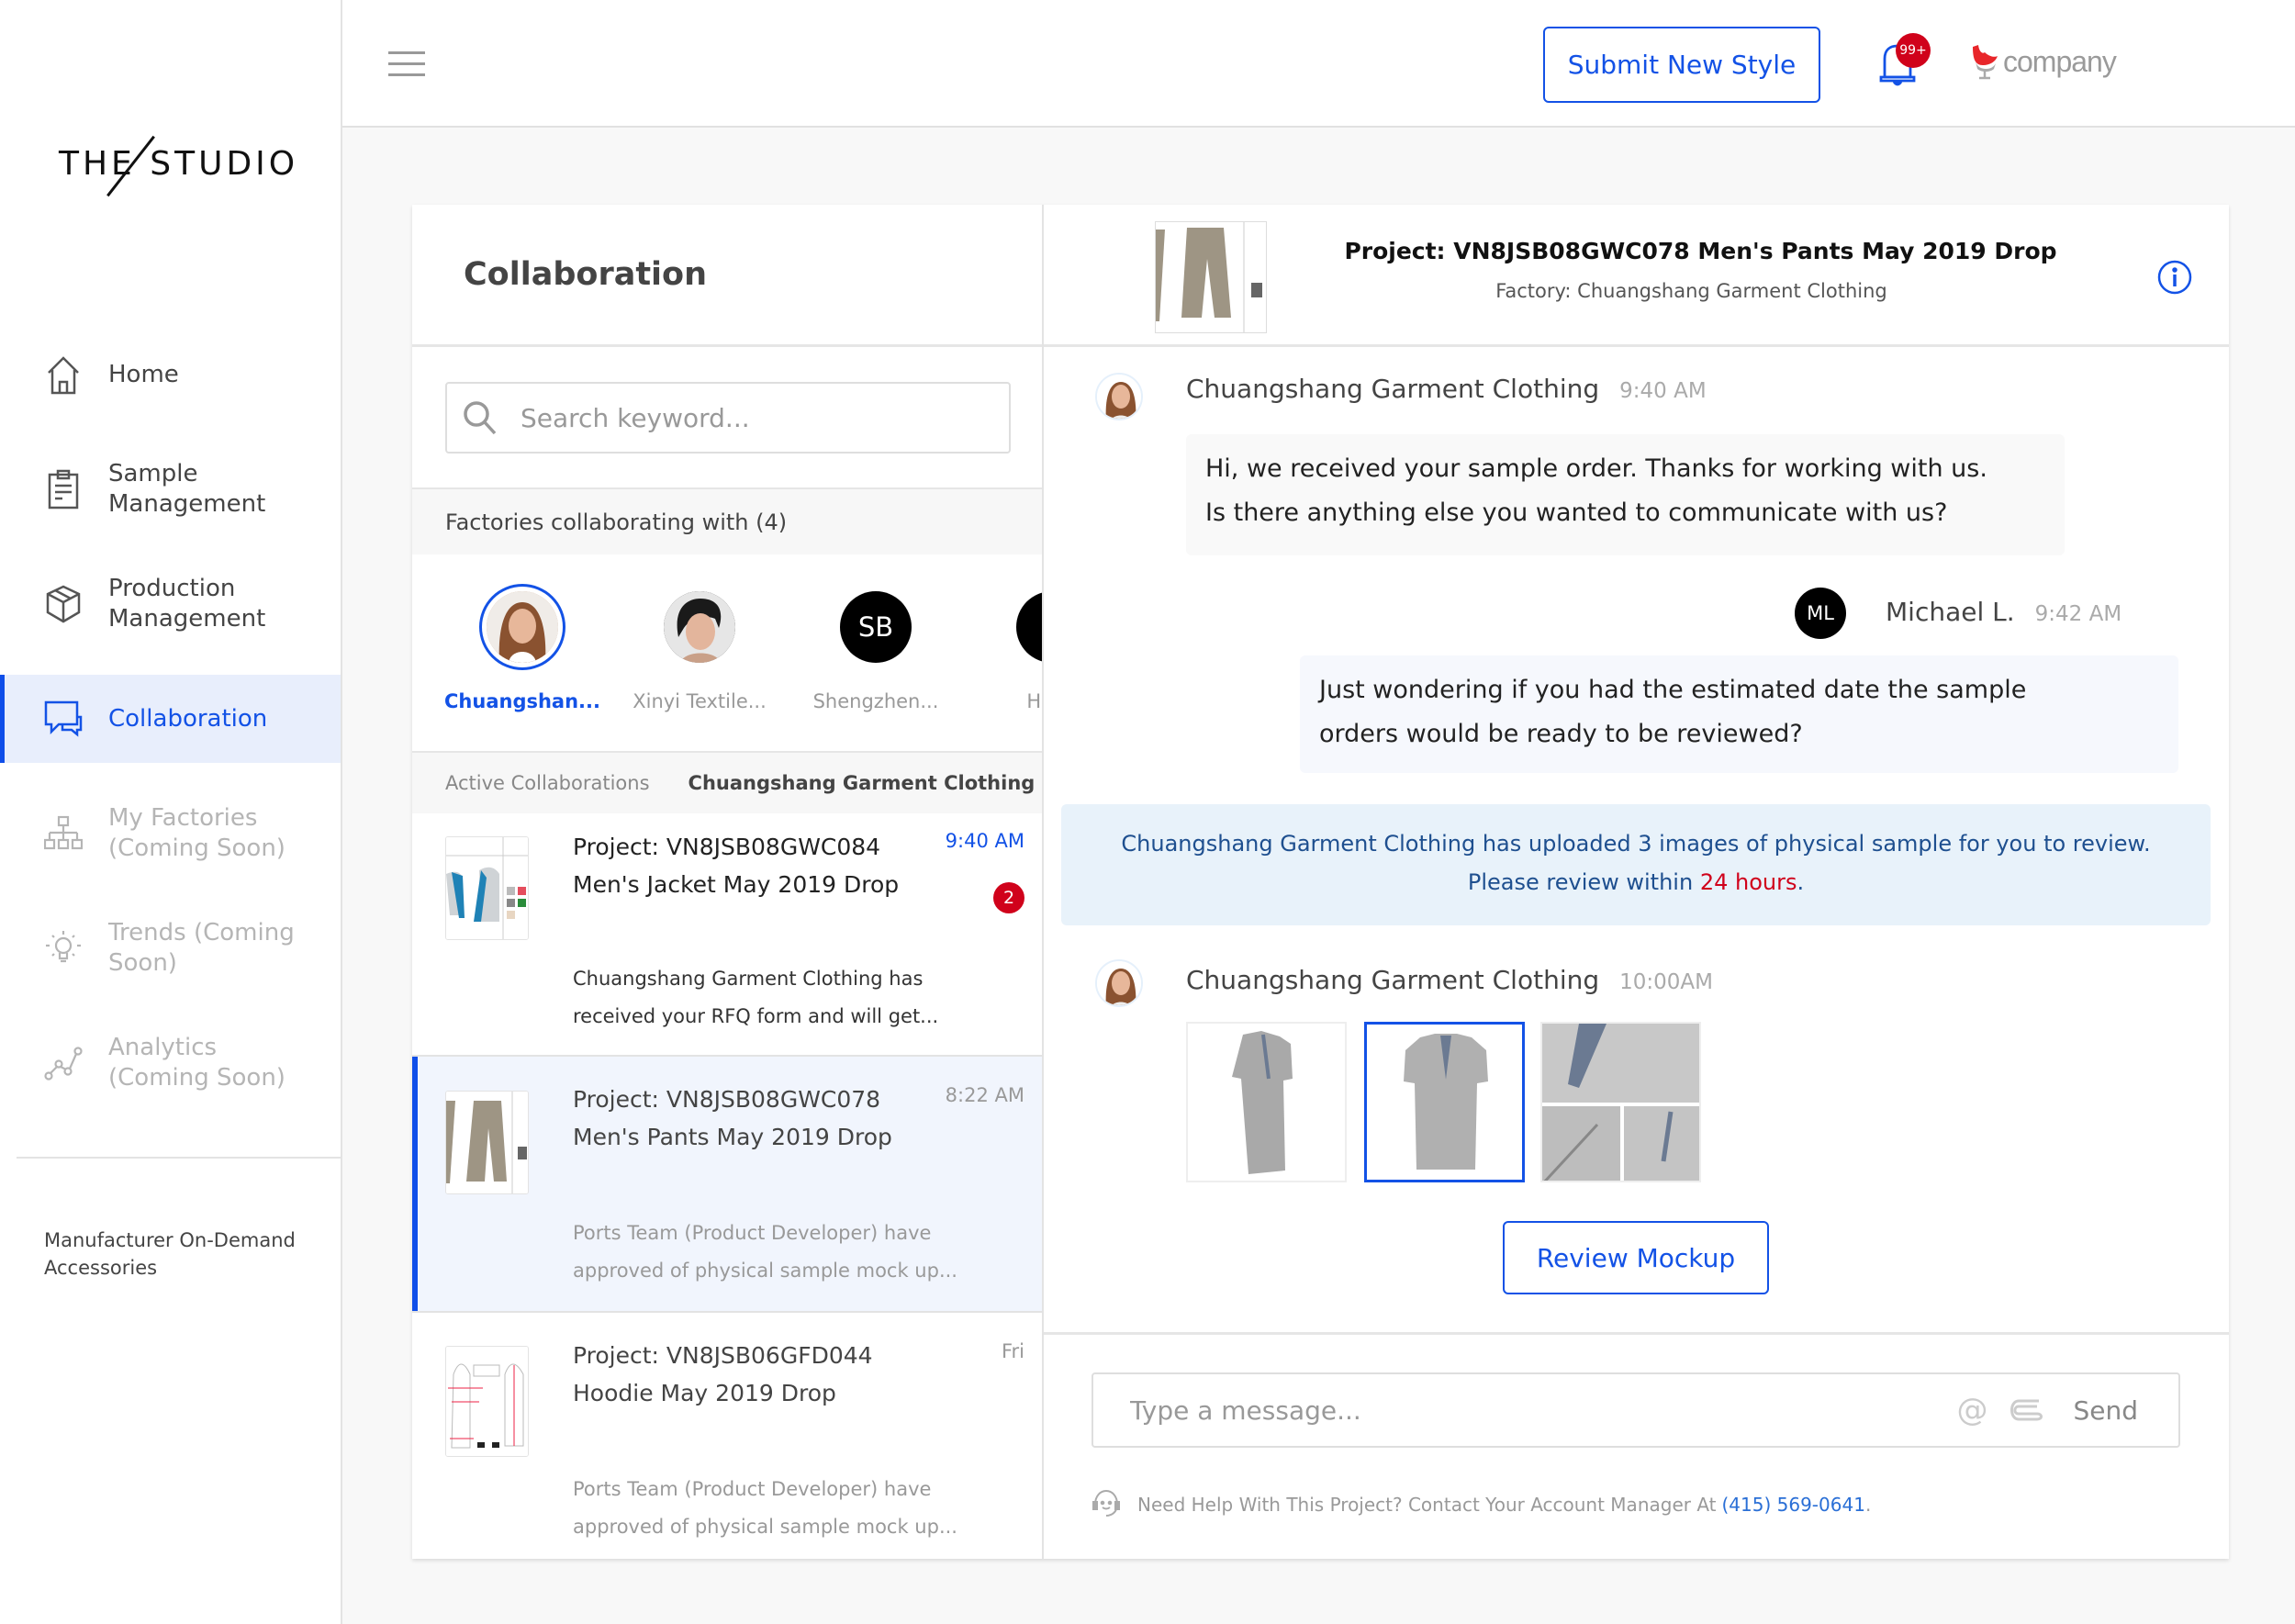 This screenshot has height=1624, width=2295. I want to click on sidebar-item-trends: Trends (Coming Soon), so click(170, 948).